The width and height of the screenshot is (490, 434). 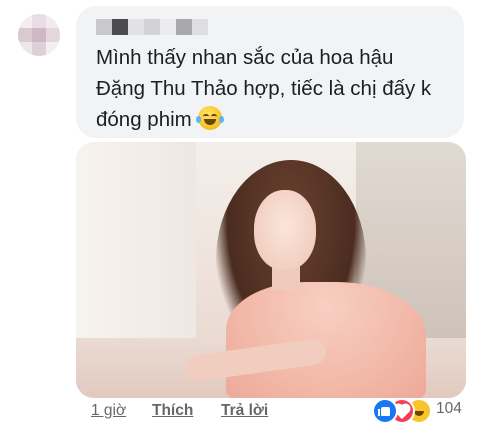 What do you see at coordinates (244, 411) in the screenshot?
I see `reply-button: Trả lời` at bounding box center [244, 411].